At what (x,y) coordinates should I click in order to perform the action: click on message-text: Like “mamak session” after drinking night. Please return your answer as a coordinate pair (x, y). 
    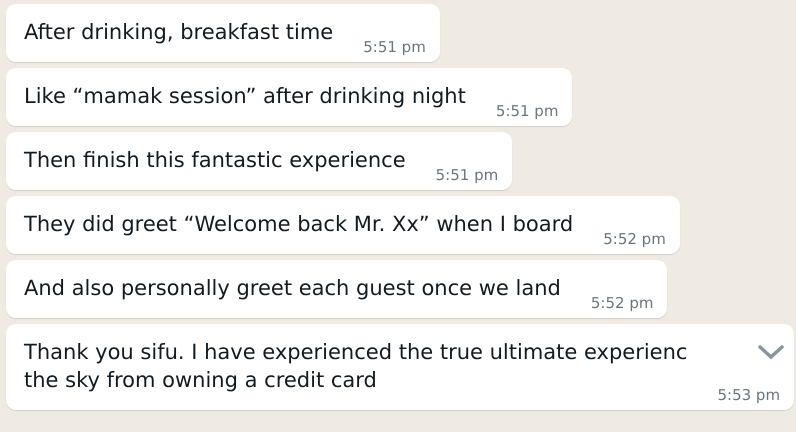
    Looking at the image, I should click on (245, 96).